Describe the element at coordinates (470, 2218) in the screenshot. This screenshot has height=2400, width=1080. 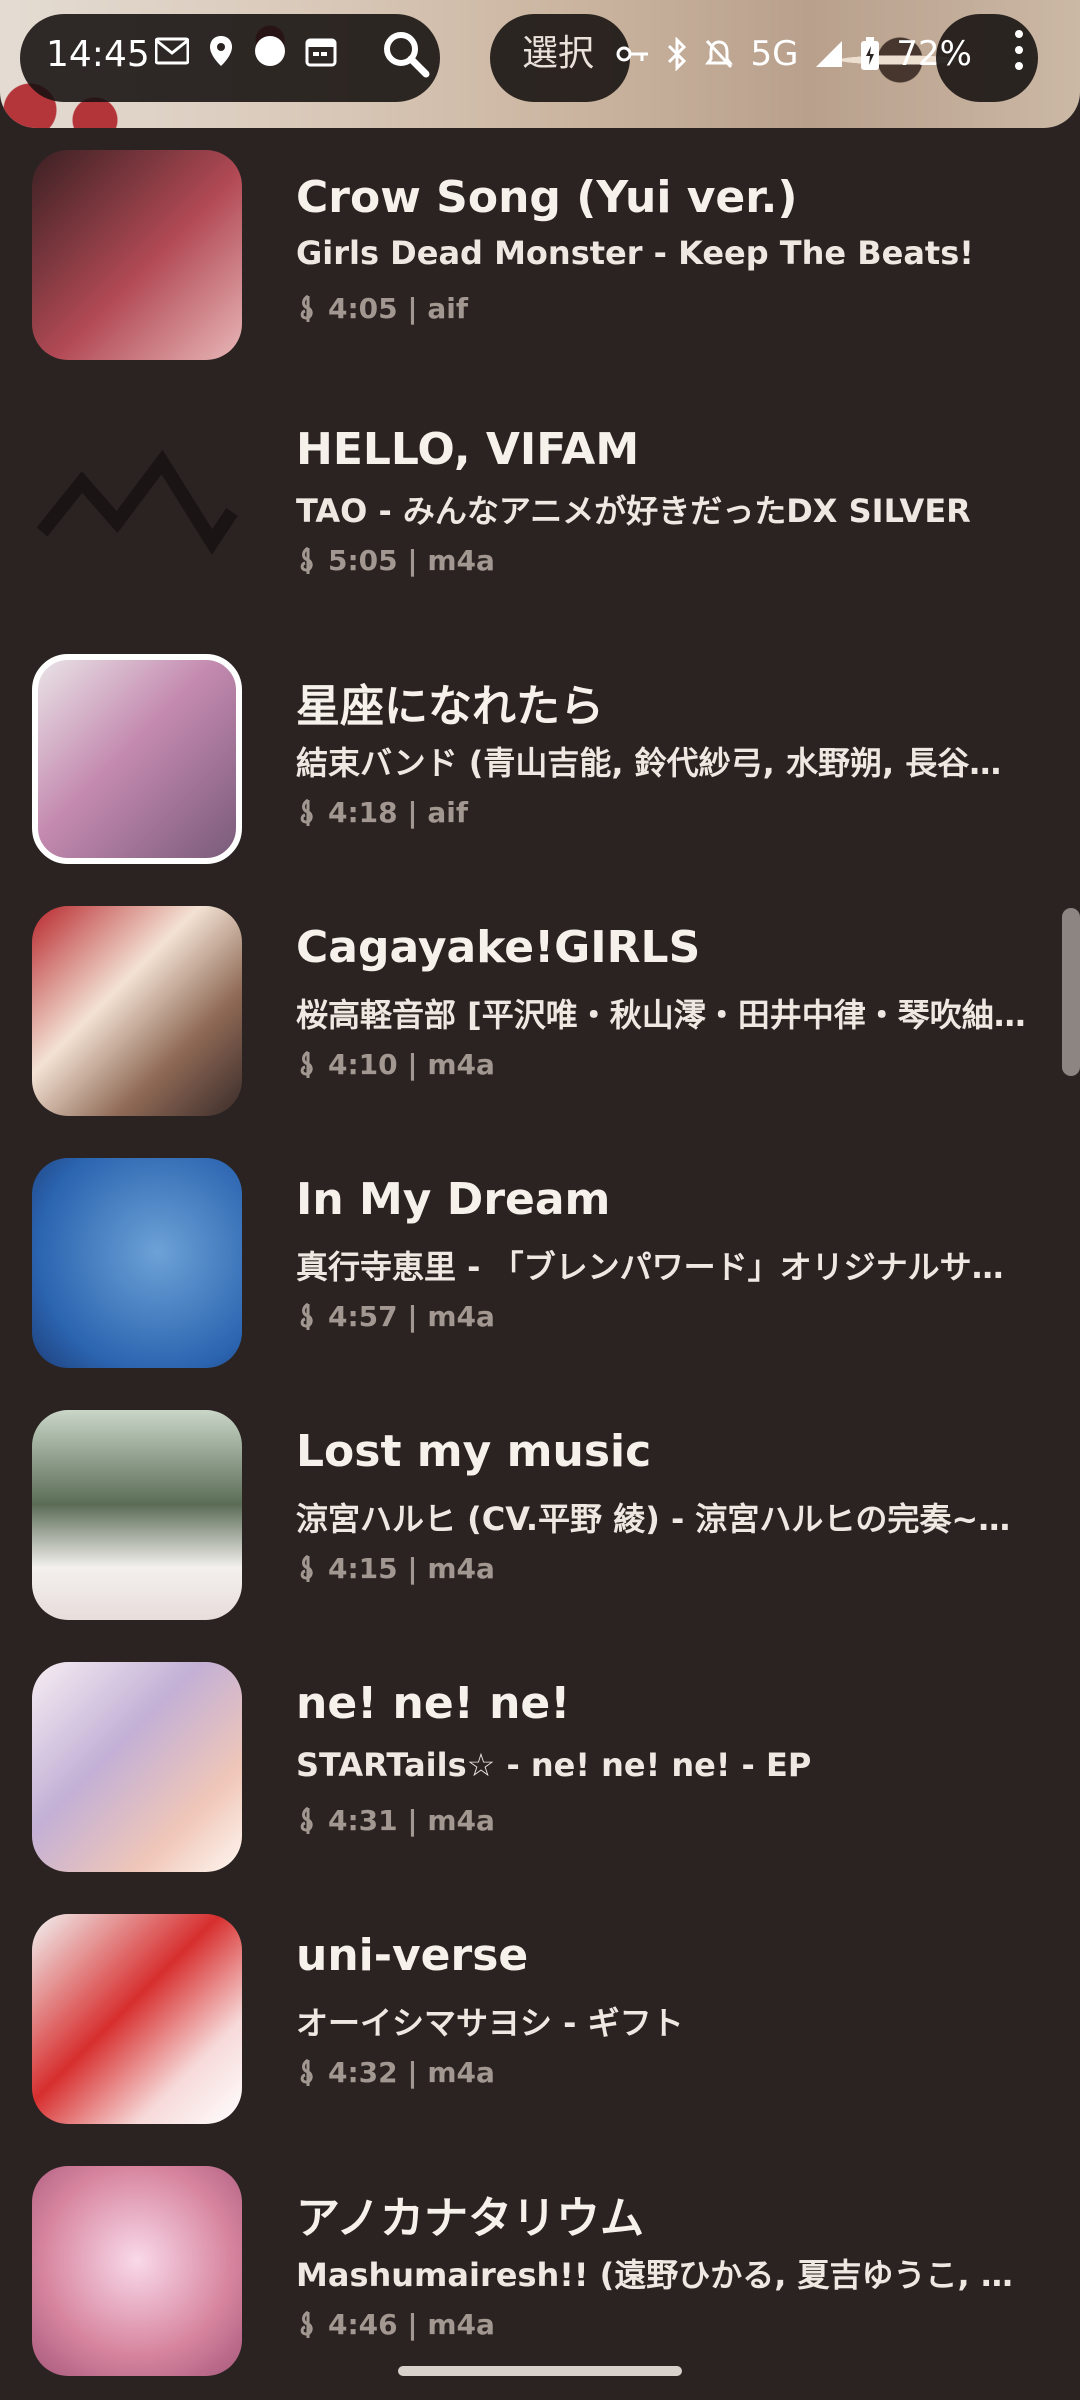
I see `track-title: アノカナタリウム` at that location.